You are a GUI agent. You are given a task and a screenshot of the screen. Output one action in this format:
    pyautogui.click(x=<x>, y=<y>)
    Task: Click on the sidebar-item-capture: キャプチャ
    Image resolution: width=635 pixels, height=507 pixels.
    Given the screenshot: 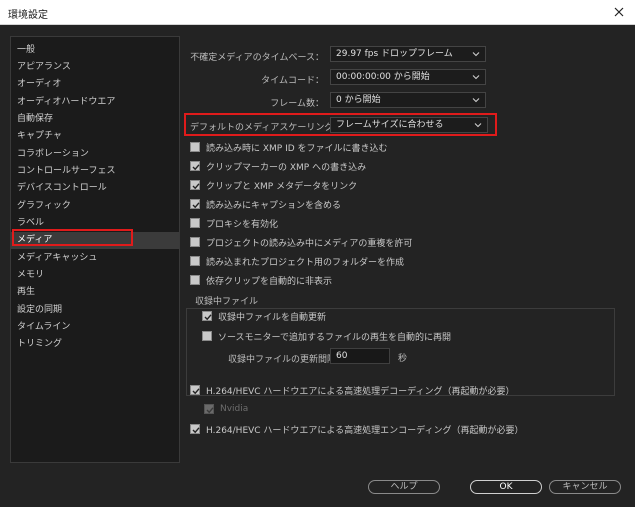 What is the action you would take?
    pyautogui.click(x=95, y=136)
    